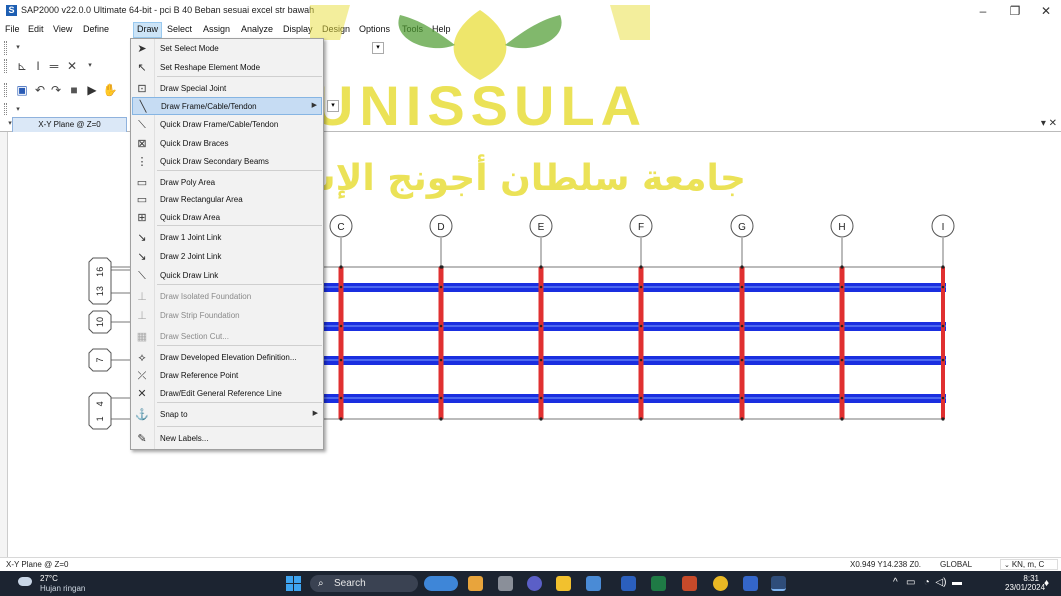 The height and width of the screenshot is (596, 1061). Describe the element at coordinates (227, 394) in the screenshot. I see `menu-item-draw-edit-general-reference-line: ✕ Draw/Edit General Reference Line` at that location.